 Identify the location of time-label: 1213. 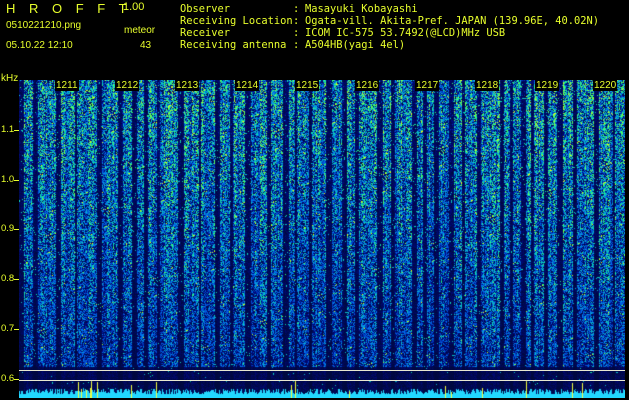
(187, 85).